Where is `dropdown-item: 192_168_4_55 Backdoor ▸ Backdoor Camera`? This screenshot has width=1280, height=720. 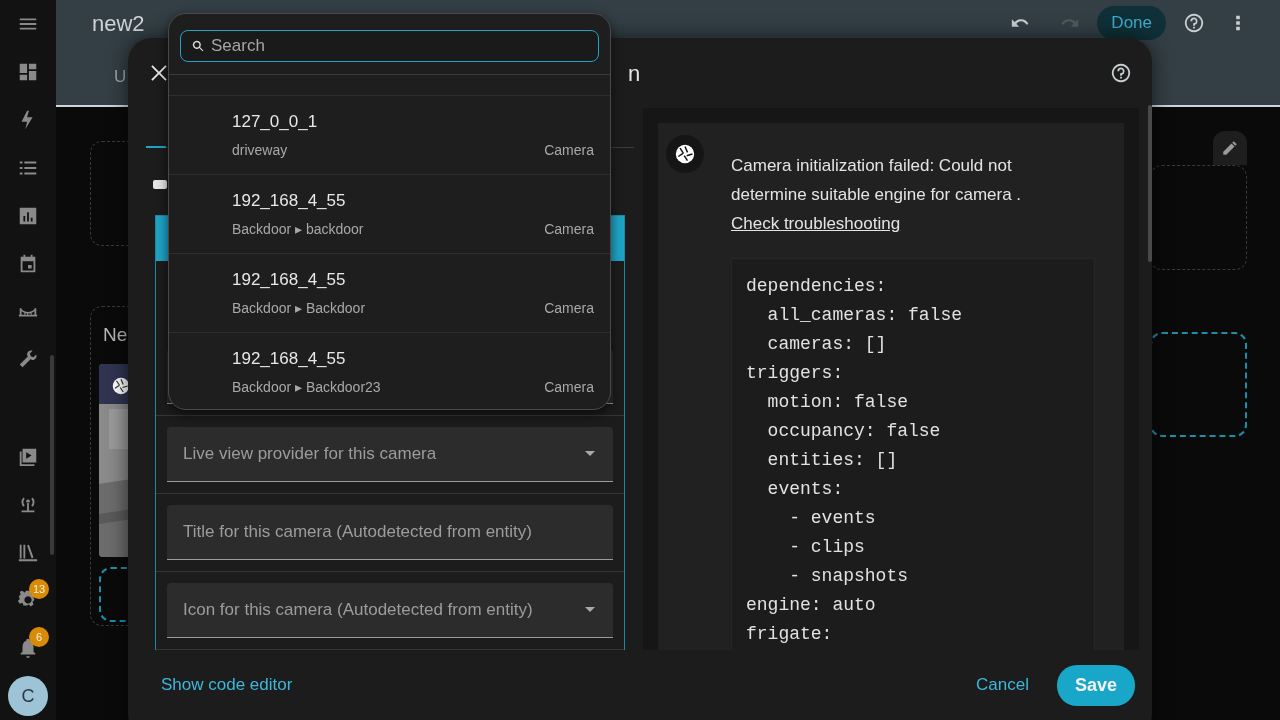 dropdown-item: 192_168_4_55 Backdoor ▸ Backdoor Camera is located at coordinates (389, 292).